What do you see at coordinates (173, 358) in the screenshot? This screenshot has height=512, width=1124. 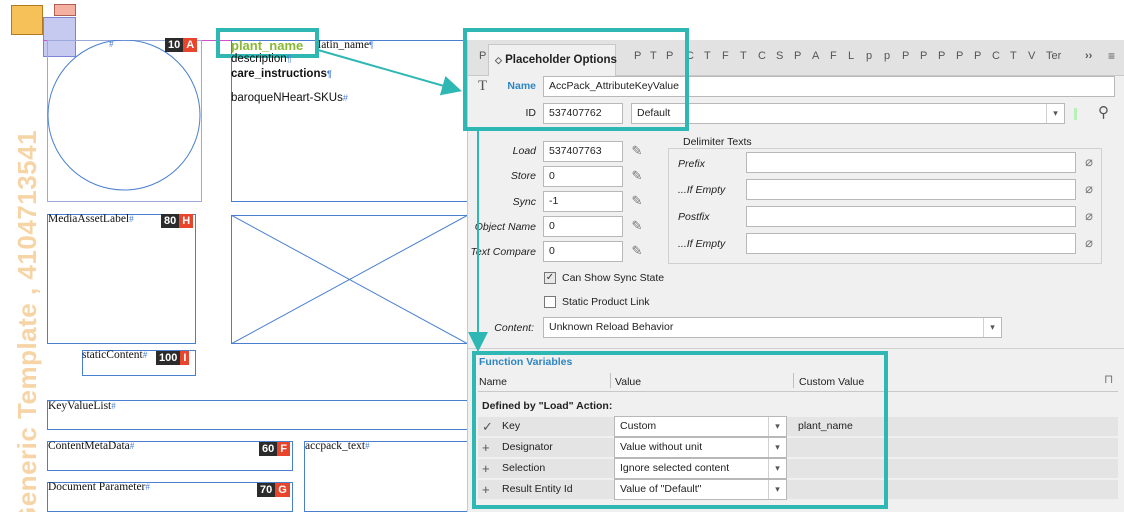 I see `tag-100-i: 100 I` at bounding box center [173, 358].